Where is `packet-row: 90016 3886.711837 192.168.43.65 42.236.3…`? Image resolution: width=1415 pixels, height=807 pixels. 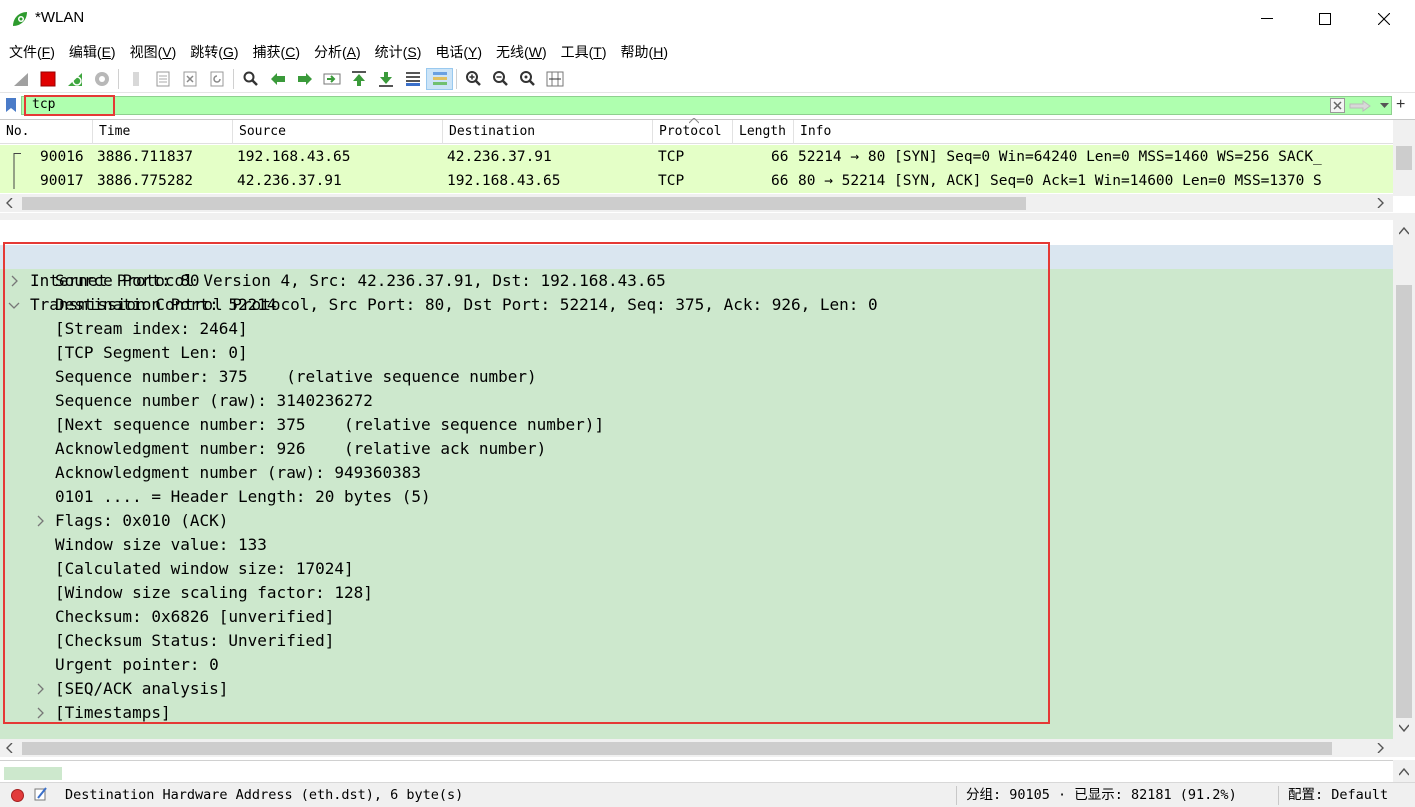 packet-row: 90016 3886.711837 192.168.43.65 42.236.3… is located at coordinates (696, 157).